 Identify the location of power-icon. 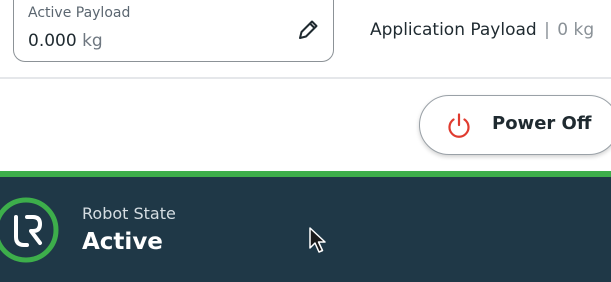
(459, 126).